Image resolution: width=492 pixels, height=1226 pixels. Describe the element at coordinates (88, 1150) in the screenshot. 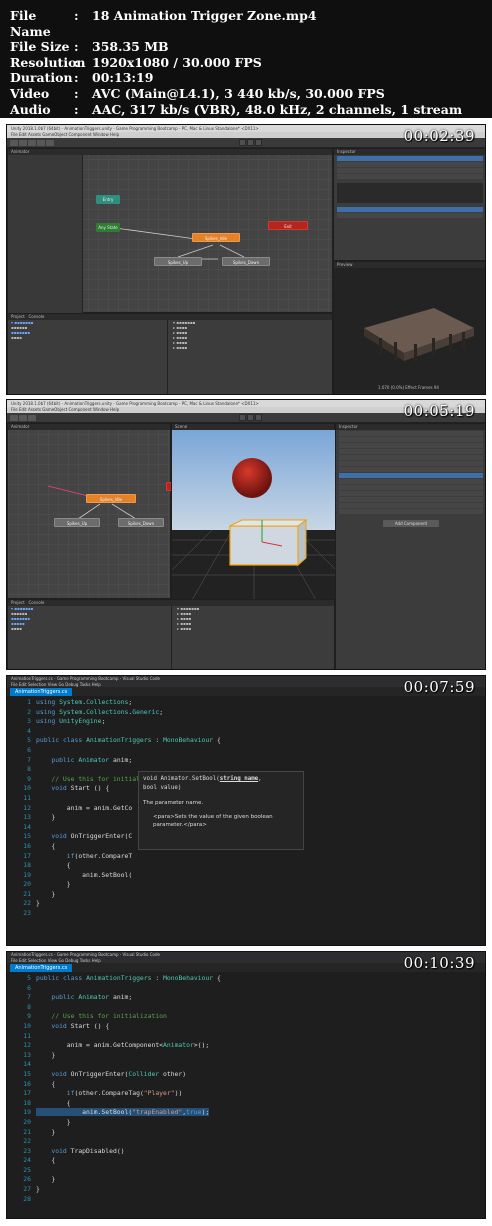

I see `code-text: void TrapDisabled()` at that location.